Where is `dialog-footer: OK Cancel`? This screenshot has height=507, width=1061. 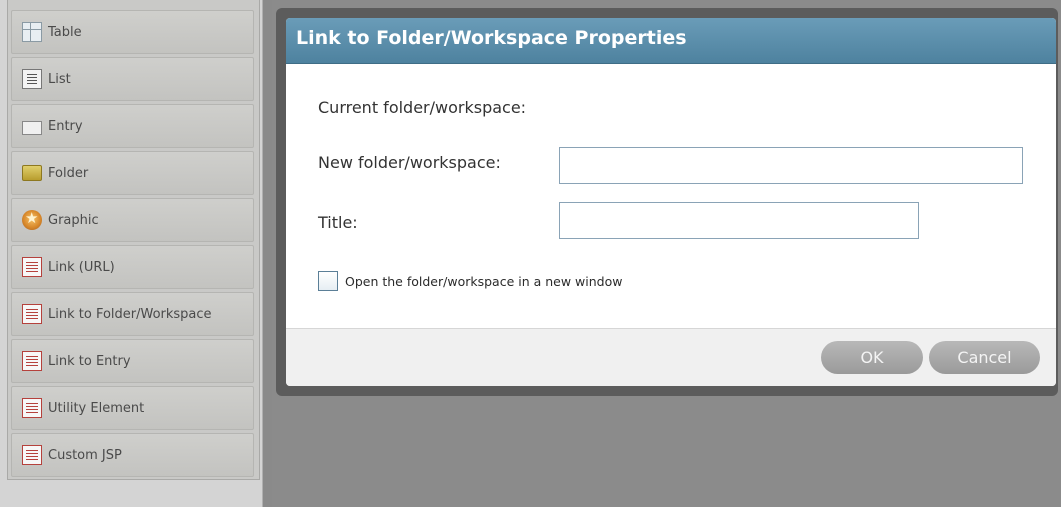 dialog-footer: OK Cancel is located at coordinates (671, 357).